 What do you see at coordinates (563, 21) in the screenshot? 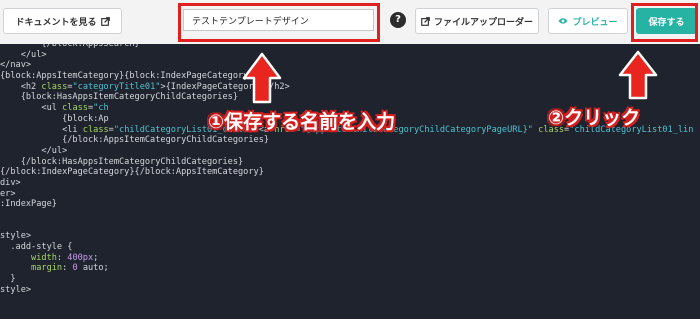
I see `eye-icon` at bounding box center [563, 21].